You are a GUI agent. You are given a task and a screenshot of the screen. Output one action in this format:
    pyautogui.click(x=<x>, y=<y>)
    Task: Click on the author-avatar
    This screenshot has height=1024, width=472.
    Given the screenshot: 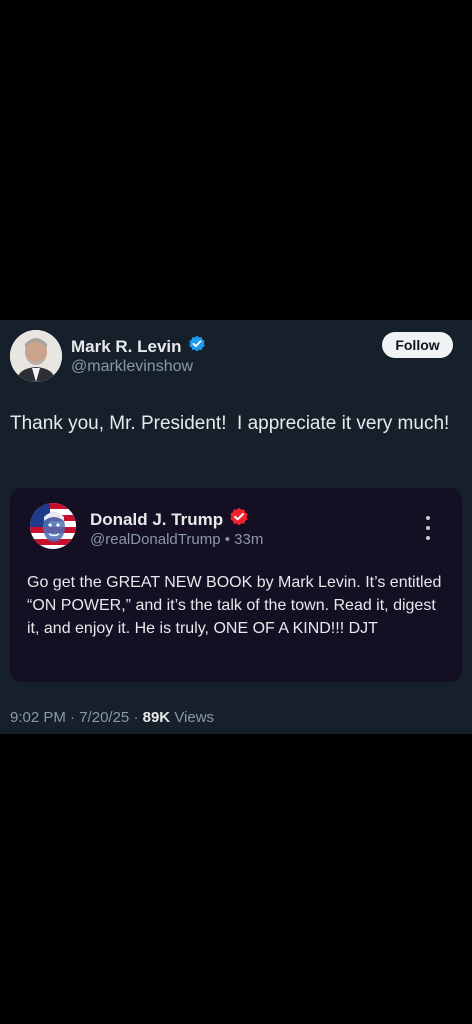 What is the action you would take?
    pyautogui.click(x=36, y=356)
    